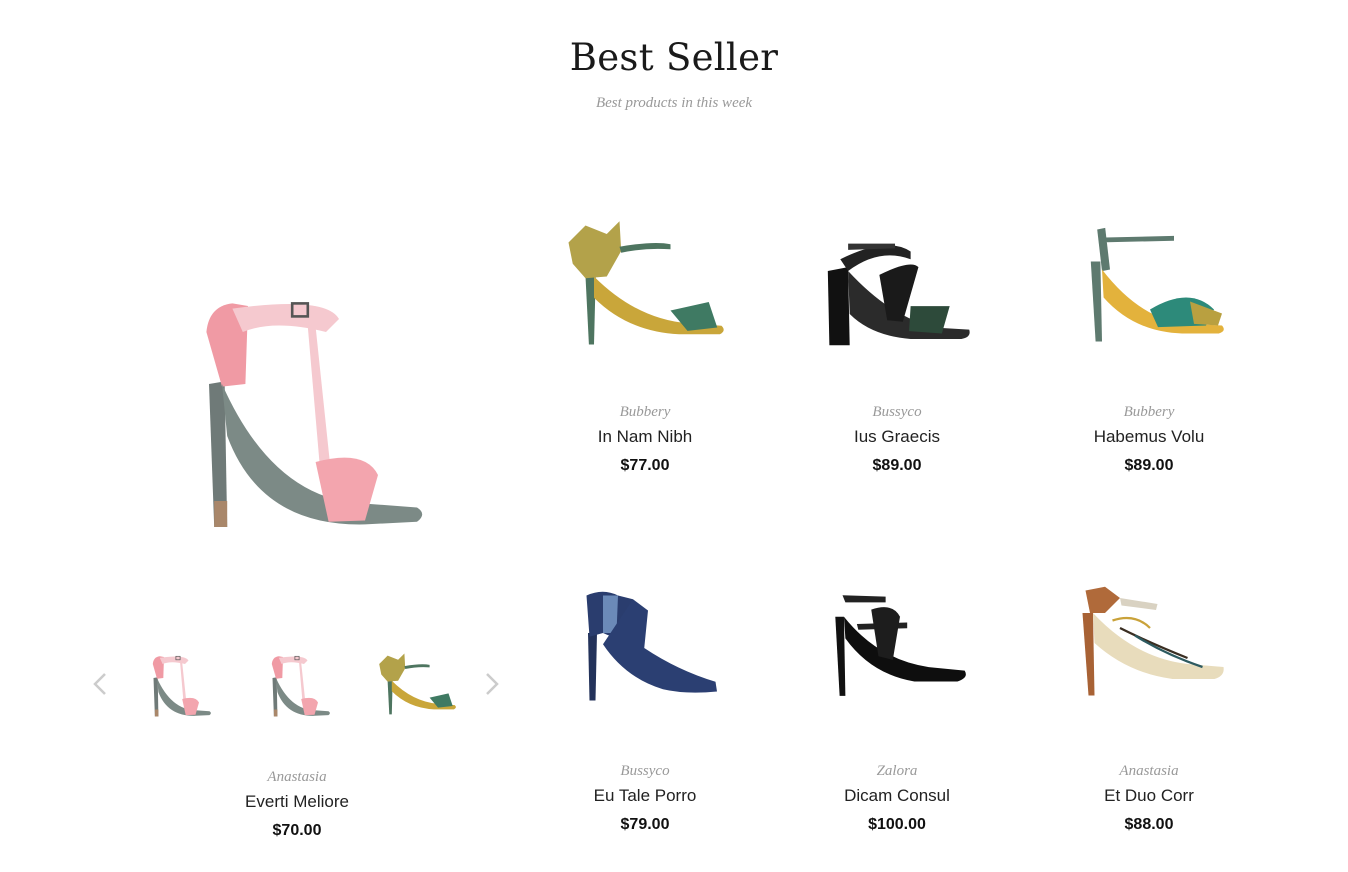 The width and height of the screenshot is (1348, 872). I want to click on product-info: Bubbery In Nam Nibh $77.00, so click(645, 439).